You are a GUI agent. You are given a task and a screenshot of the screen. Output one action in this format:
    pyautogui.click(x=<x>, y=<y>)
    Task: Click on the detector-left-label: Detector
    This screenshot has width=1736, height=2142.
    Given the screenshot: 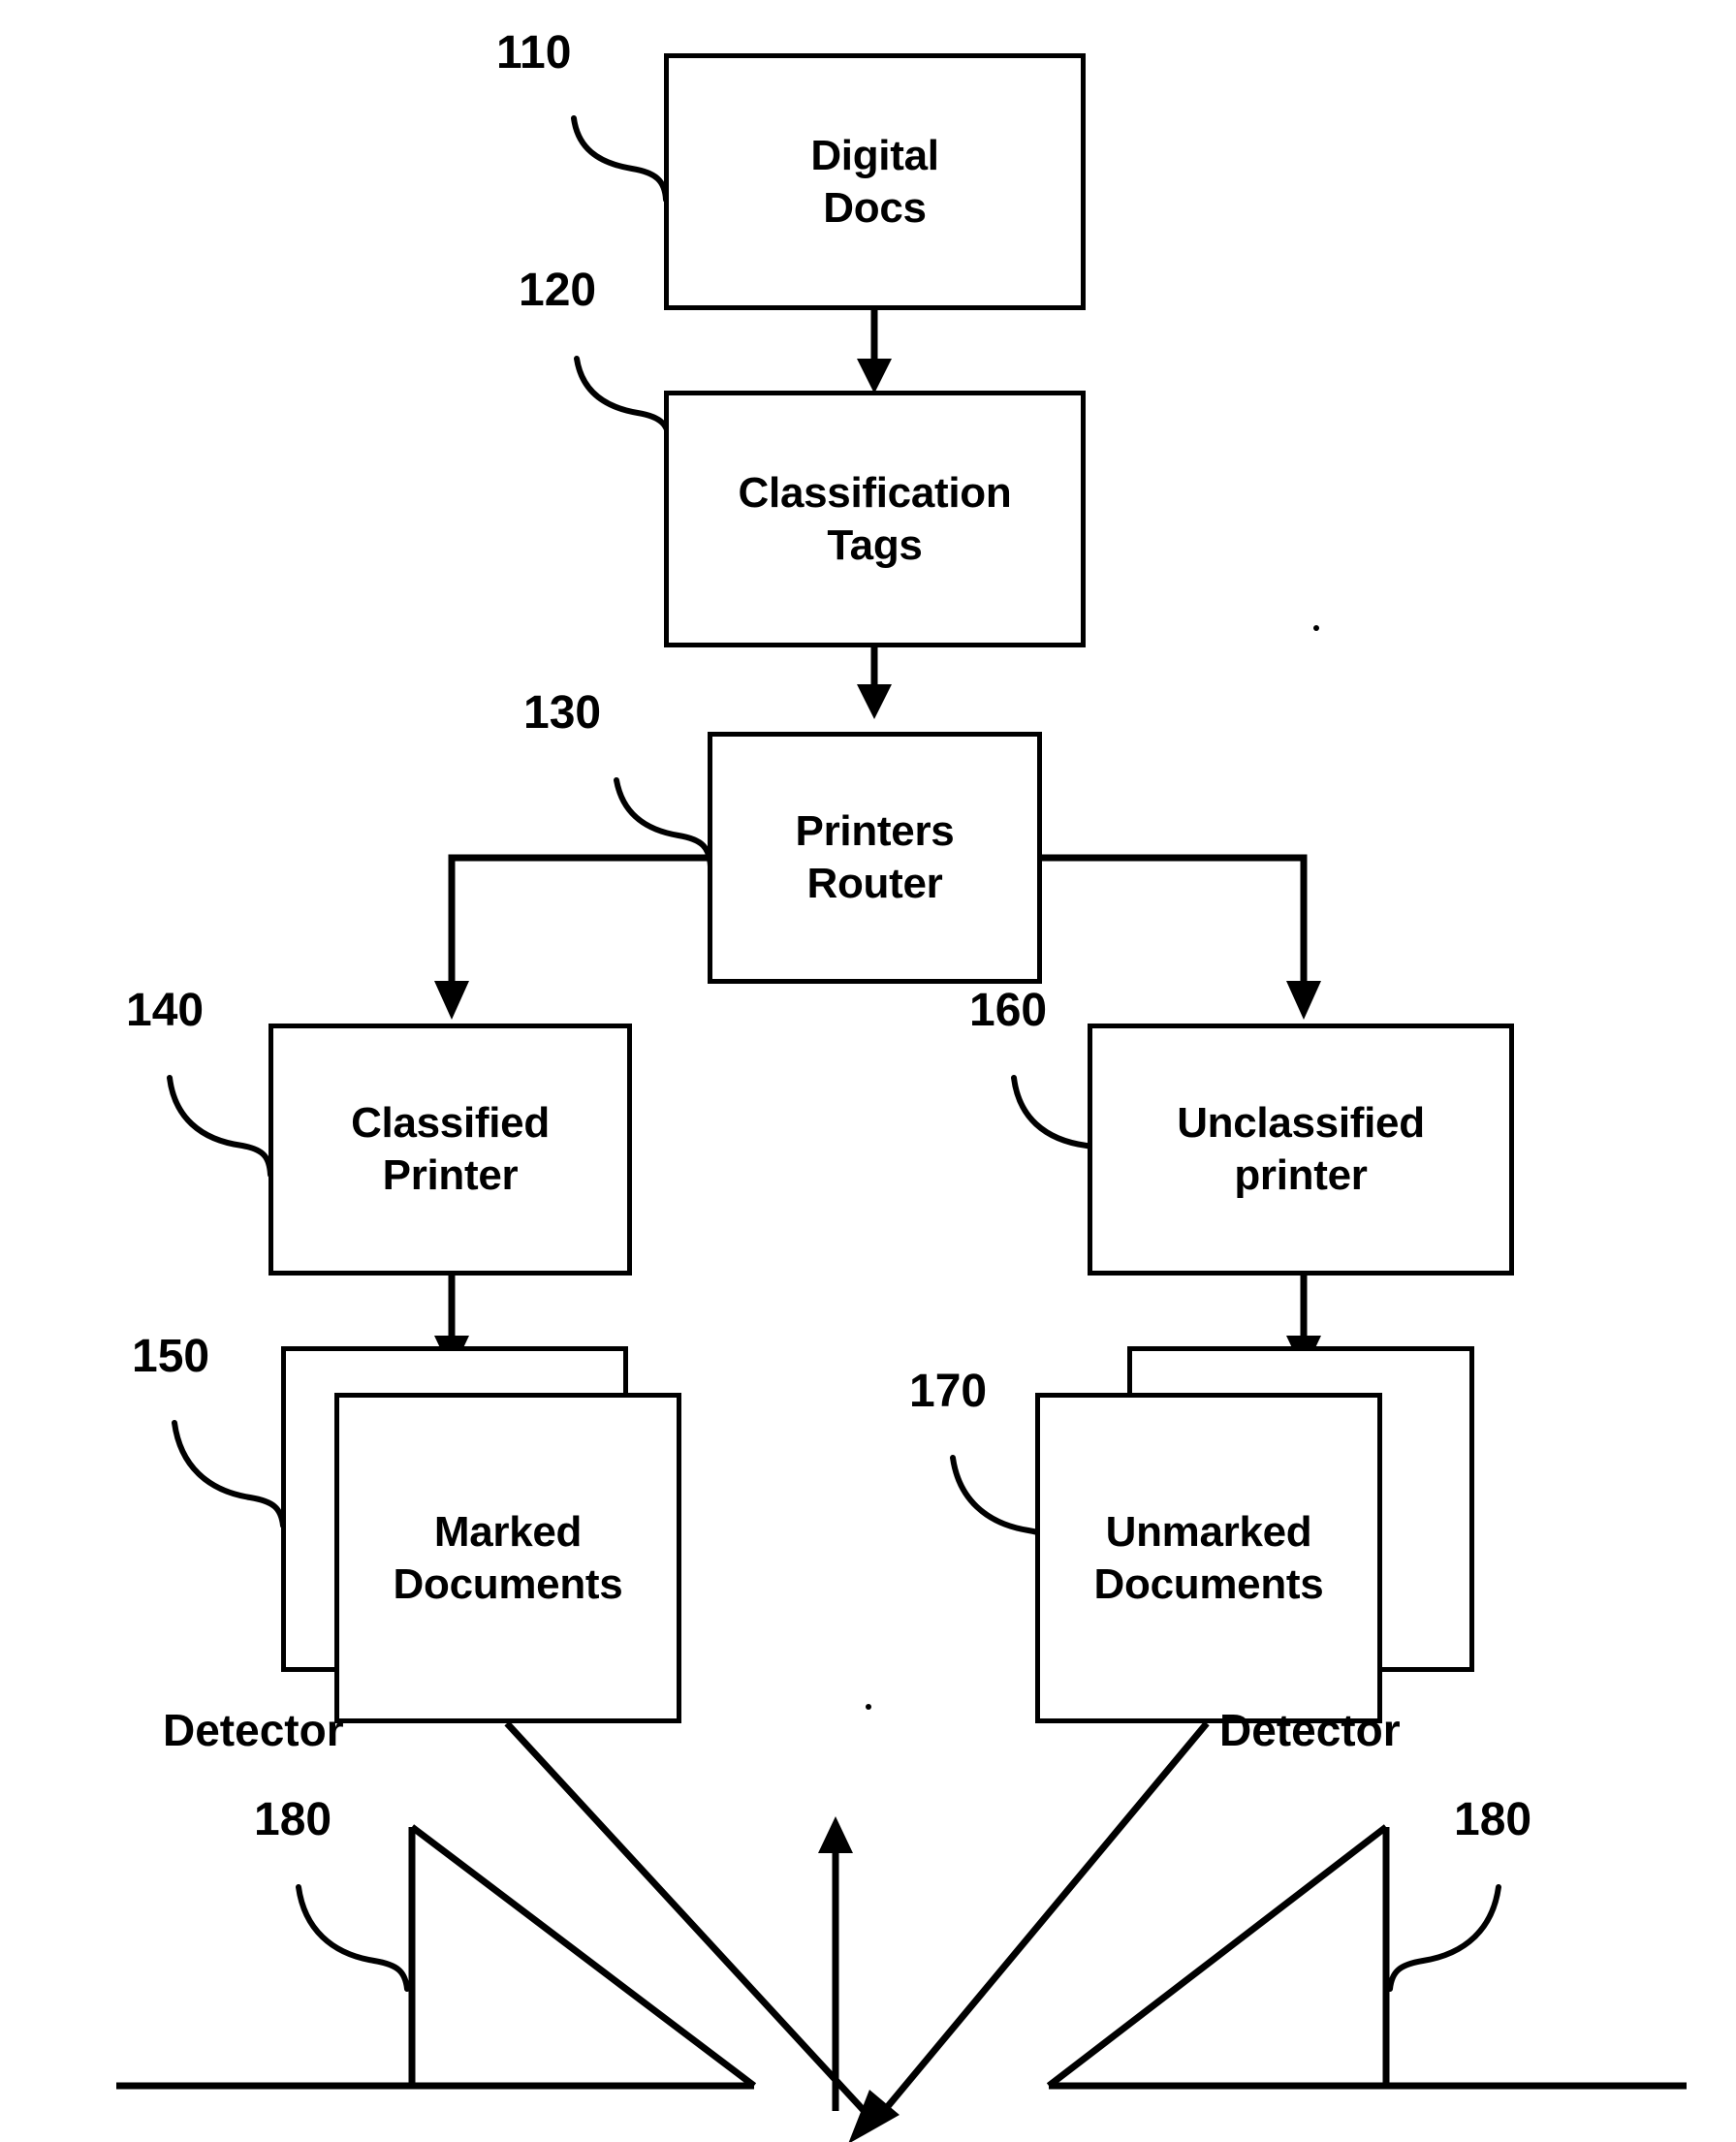 What is the action you would take?
    pyautogui.click(x=253, y=1730)
    